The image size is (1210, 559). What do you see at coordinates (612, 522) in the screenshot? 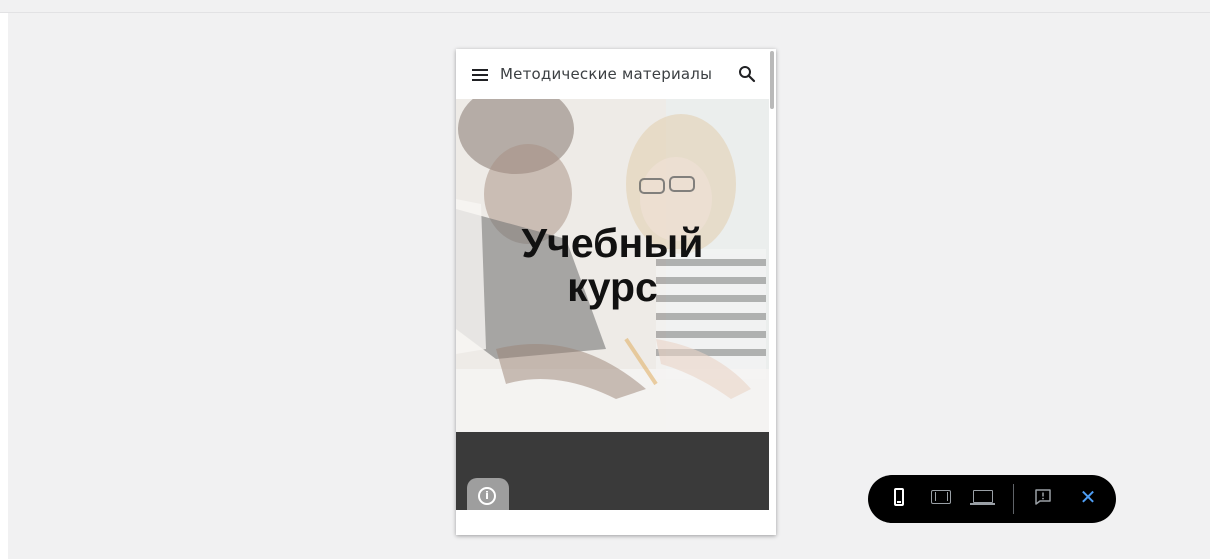
I see `phone-footer` at bounding box center [612, 522].